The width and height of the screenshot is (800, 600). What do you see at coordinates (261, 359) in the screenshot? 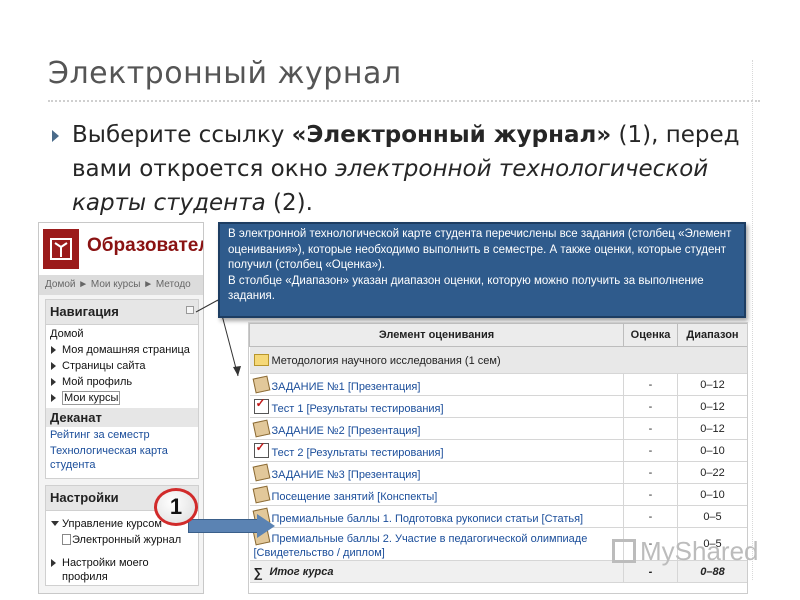
I see `folder-icon` at bounding box center [261, 359].